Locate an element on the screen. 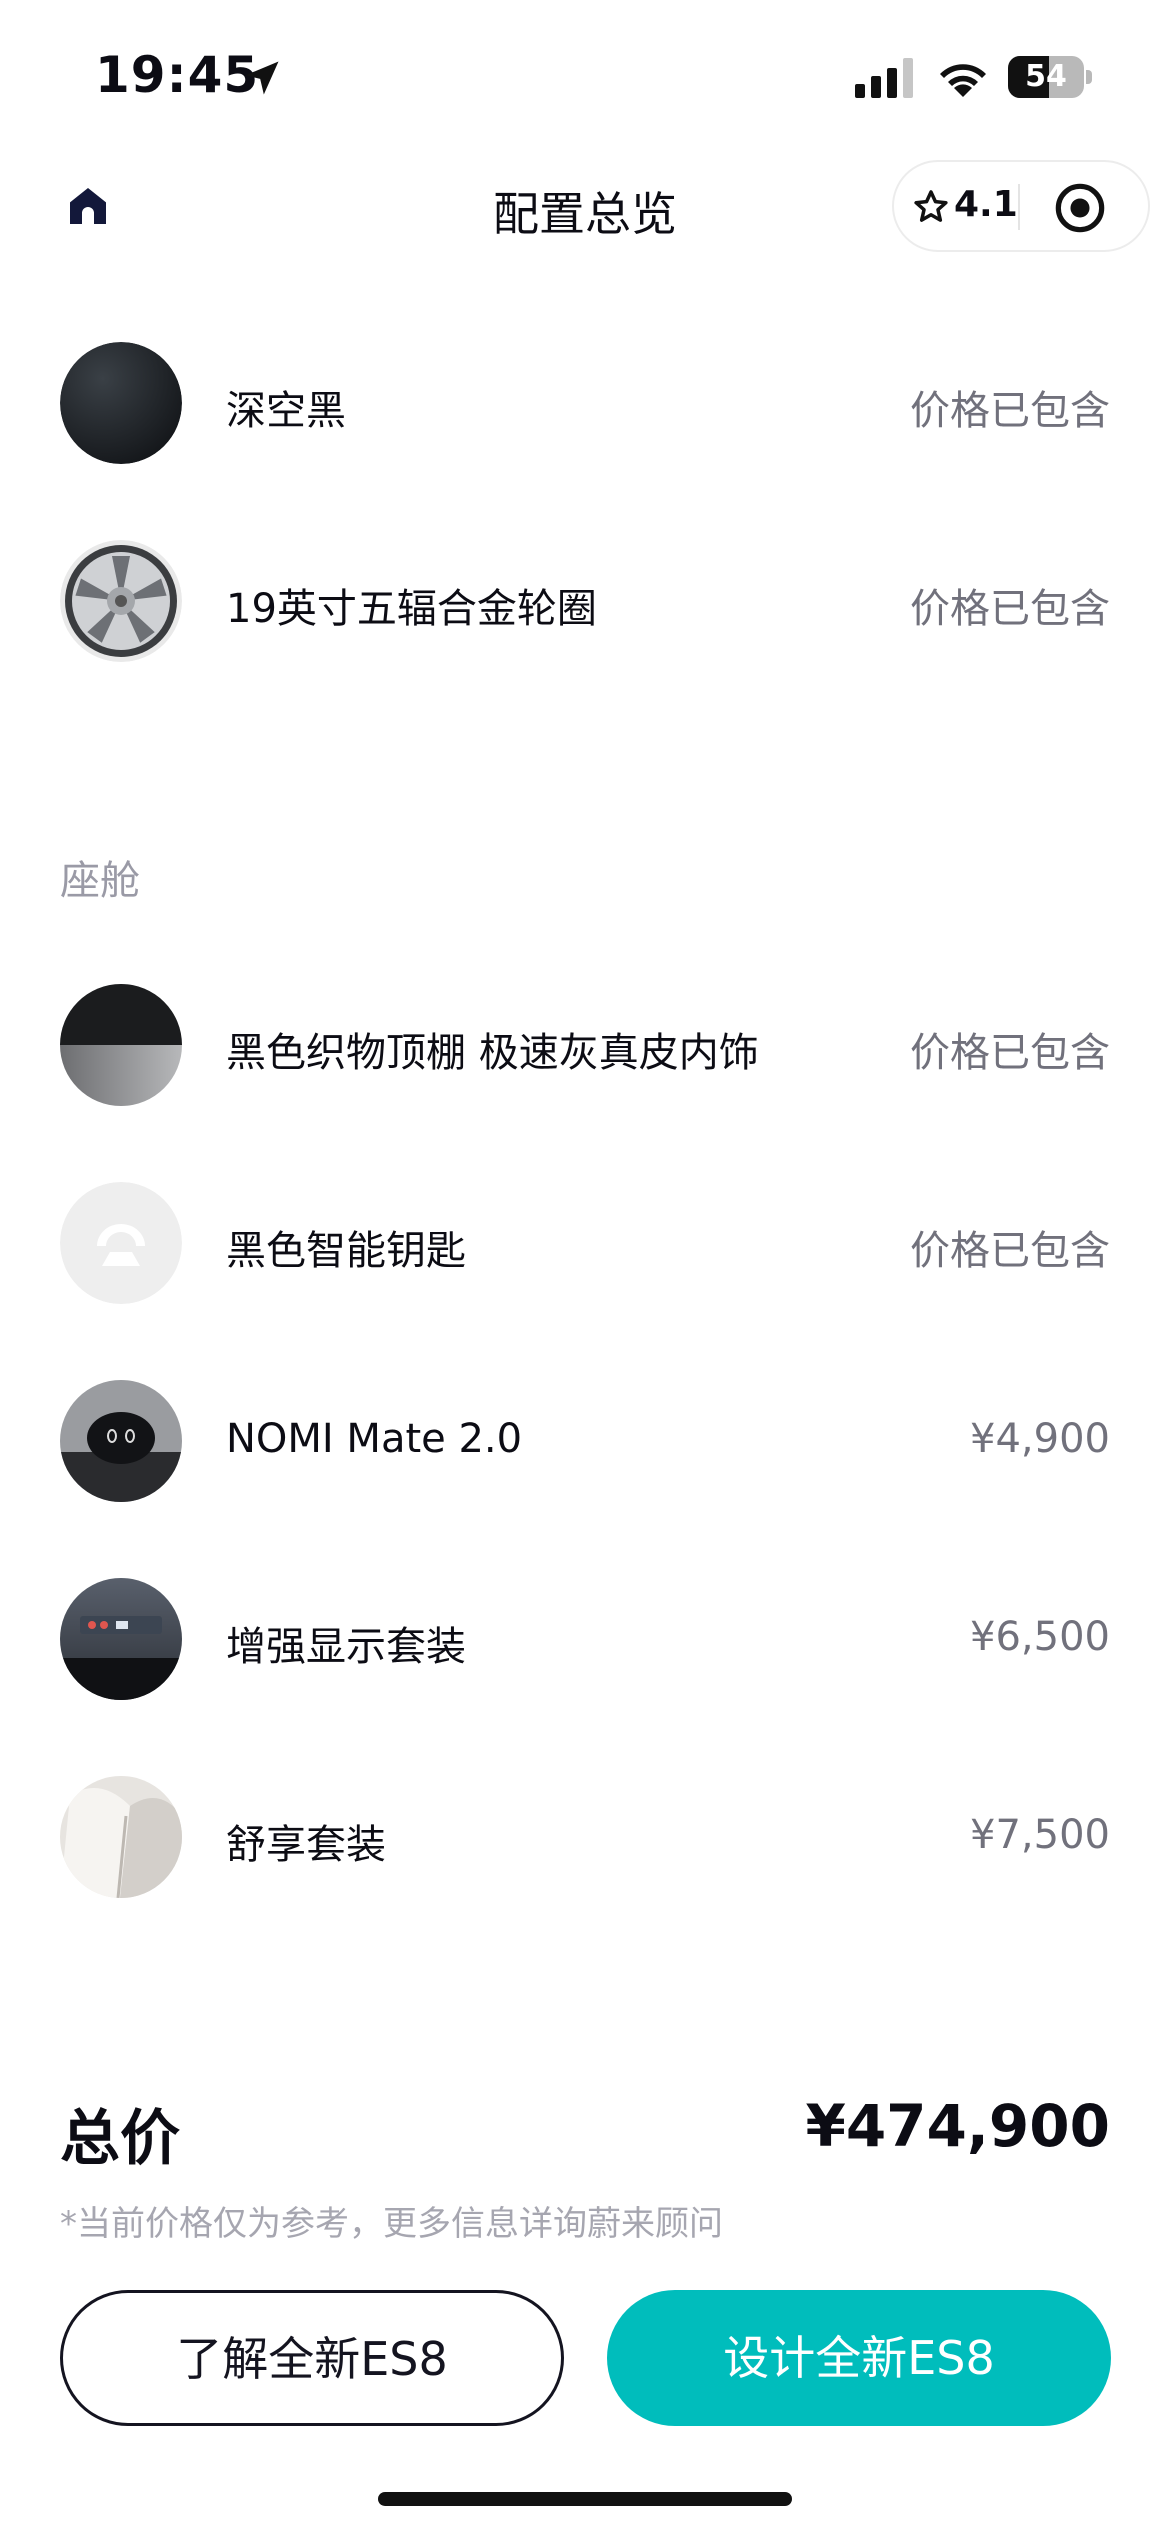  paint-swatch-thumb is located at coordinates (121, 403).